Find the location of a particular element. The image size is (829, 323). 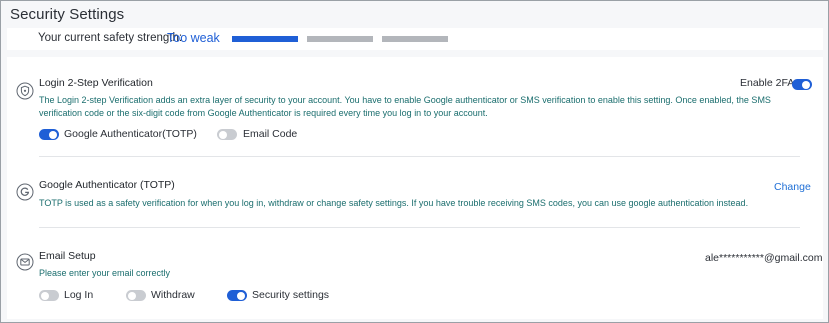

email-withdraw-toggle is located at coordinates (136, 295).